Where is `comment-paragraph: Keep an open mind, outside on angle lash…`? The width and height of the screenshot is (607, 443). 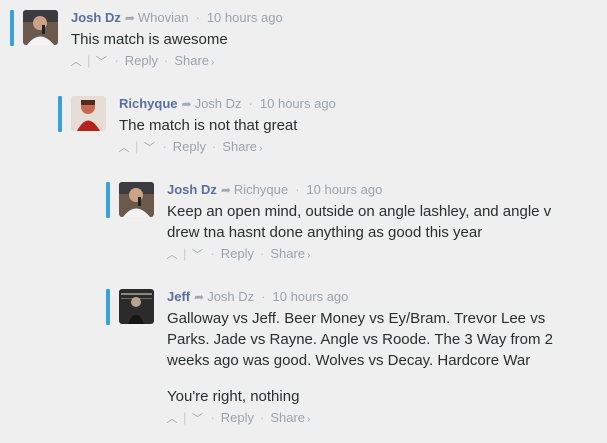
comment-paragraph: Keep an open mind, outside on angle lash… is located at coordinates (359, 222).